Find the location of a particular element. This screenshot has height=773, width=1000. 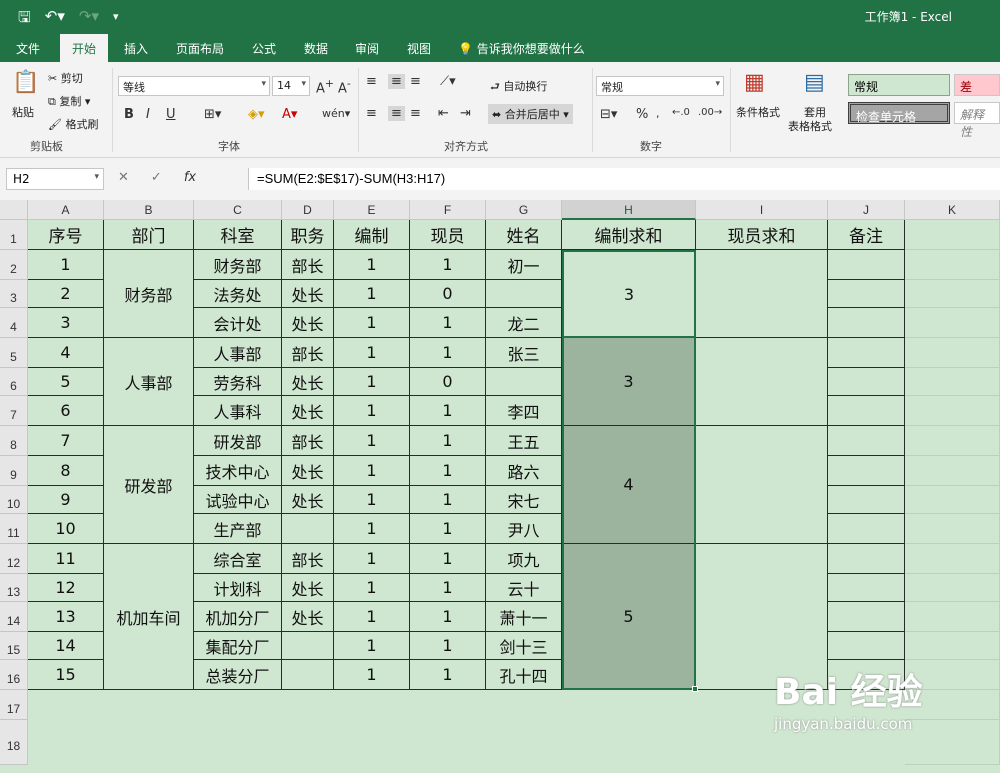

table-row-name: 宋七 is located at coordinates (524, 500).